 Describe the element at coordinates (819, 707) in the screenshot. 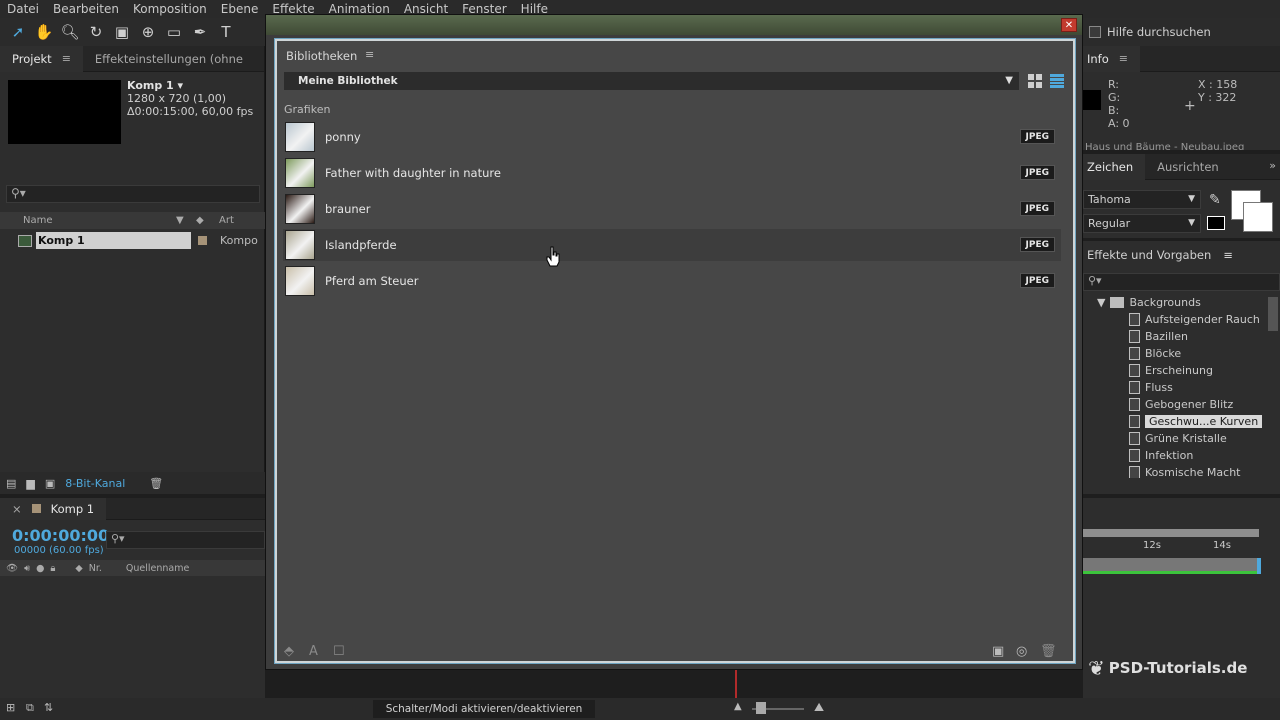

I see `zoom-in-icon: ⛰` at that location.